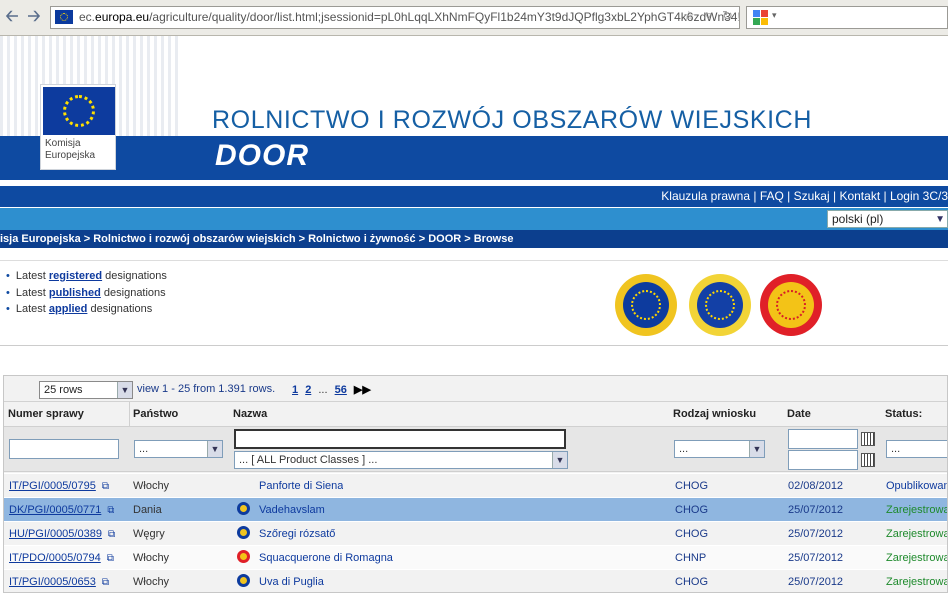  Describe the element at coordinates (691, 558) in the screenshot. I see `type-cell: CHNP` at that location.